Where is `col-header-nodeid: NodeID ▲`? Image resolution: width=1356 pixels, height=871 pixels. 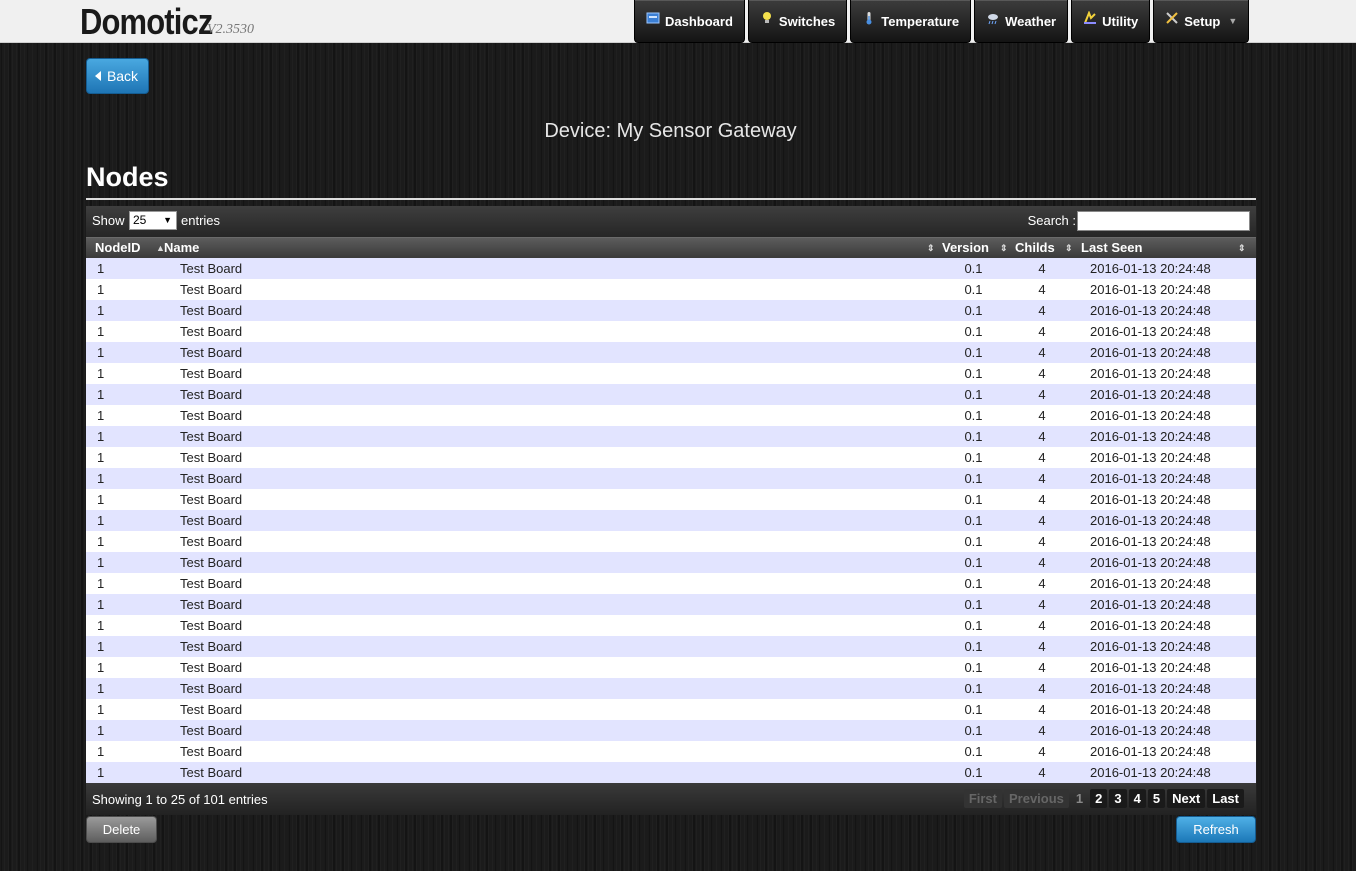
col-header-nodeid: NodeID ▲ is located at coordinates (125, 248).